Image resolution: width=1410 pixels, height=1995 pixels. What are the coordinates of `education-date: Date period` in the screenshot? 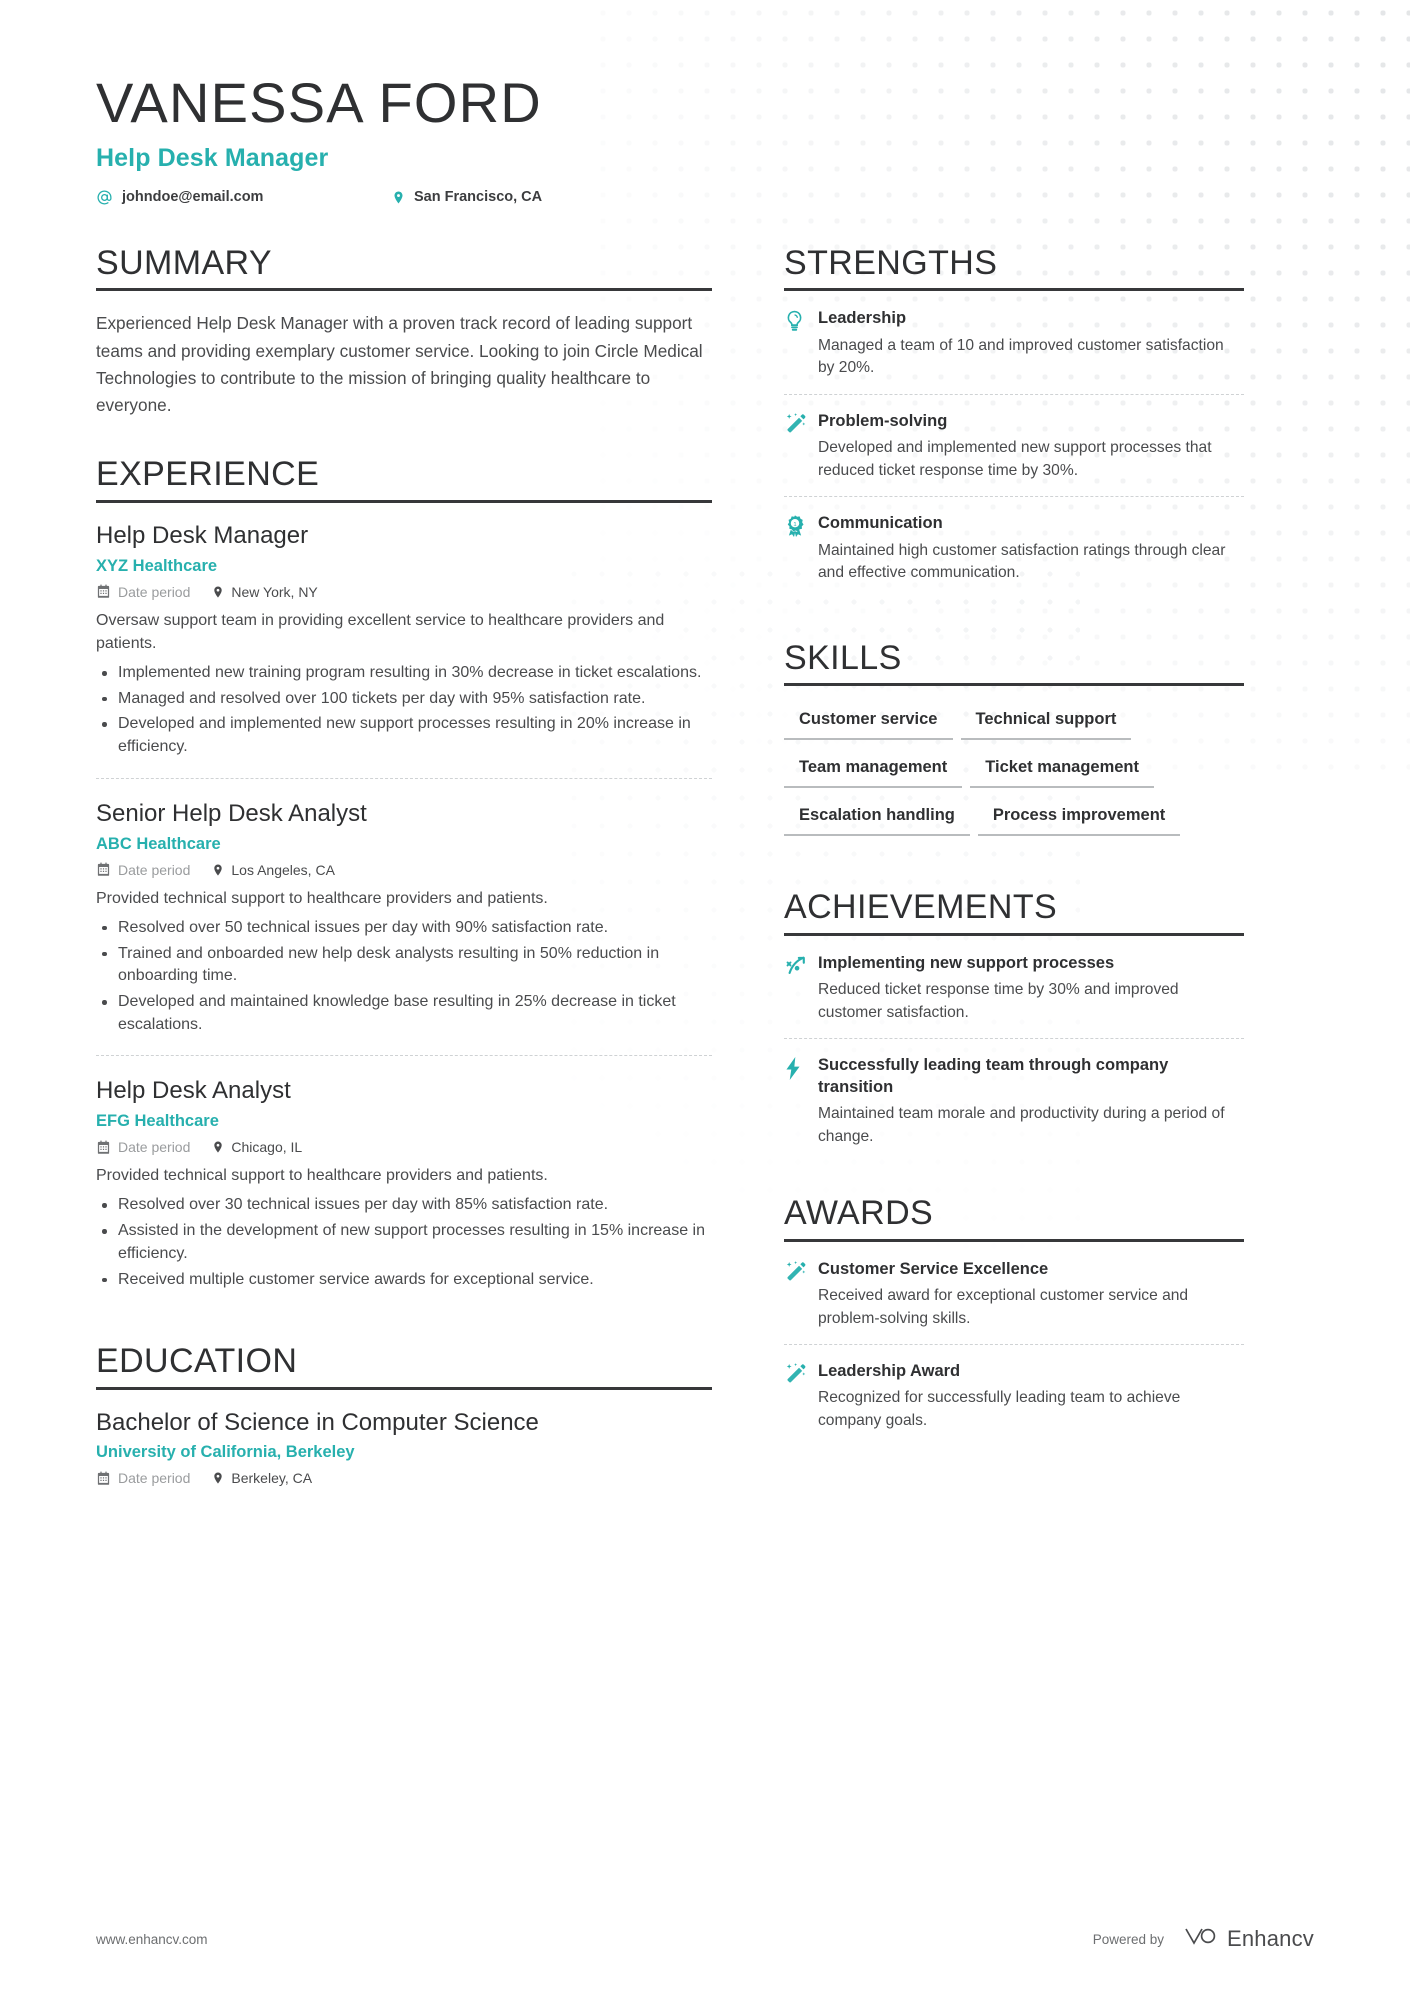 It's located at (143, 1478).